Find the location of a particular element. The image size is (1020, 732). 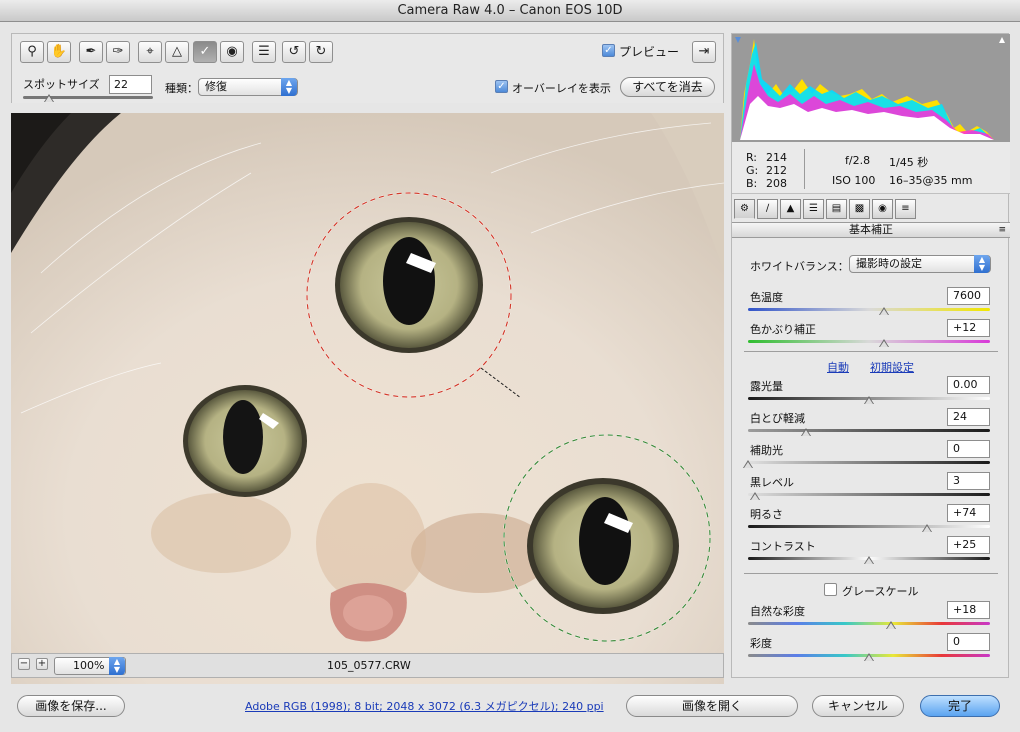

clear-all-button: すべてを消去 is located at coordinates (667, 87).